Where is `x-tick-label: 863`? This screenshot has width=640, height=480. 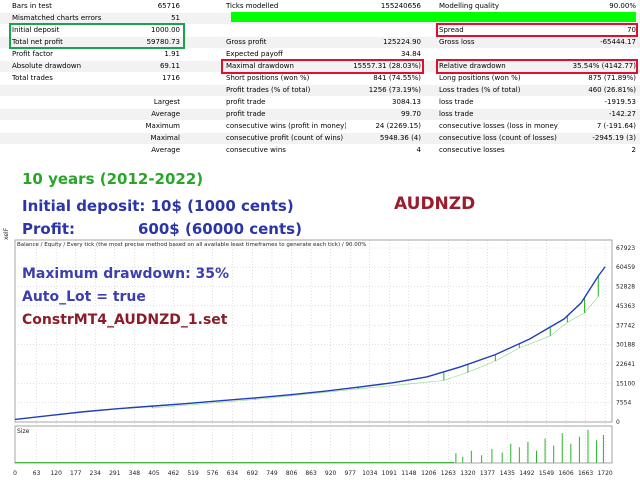 x-tick-label: 863 is located at coordinates (311, 473).